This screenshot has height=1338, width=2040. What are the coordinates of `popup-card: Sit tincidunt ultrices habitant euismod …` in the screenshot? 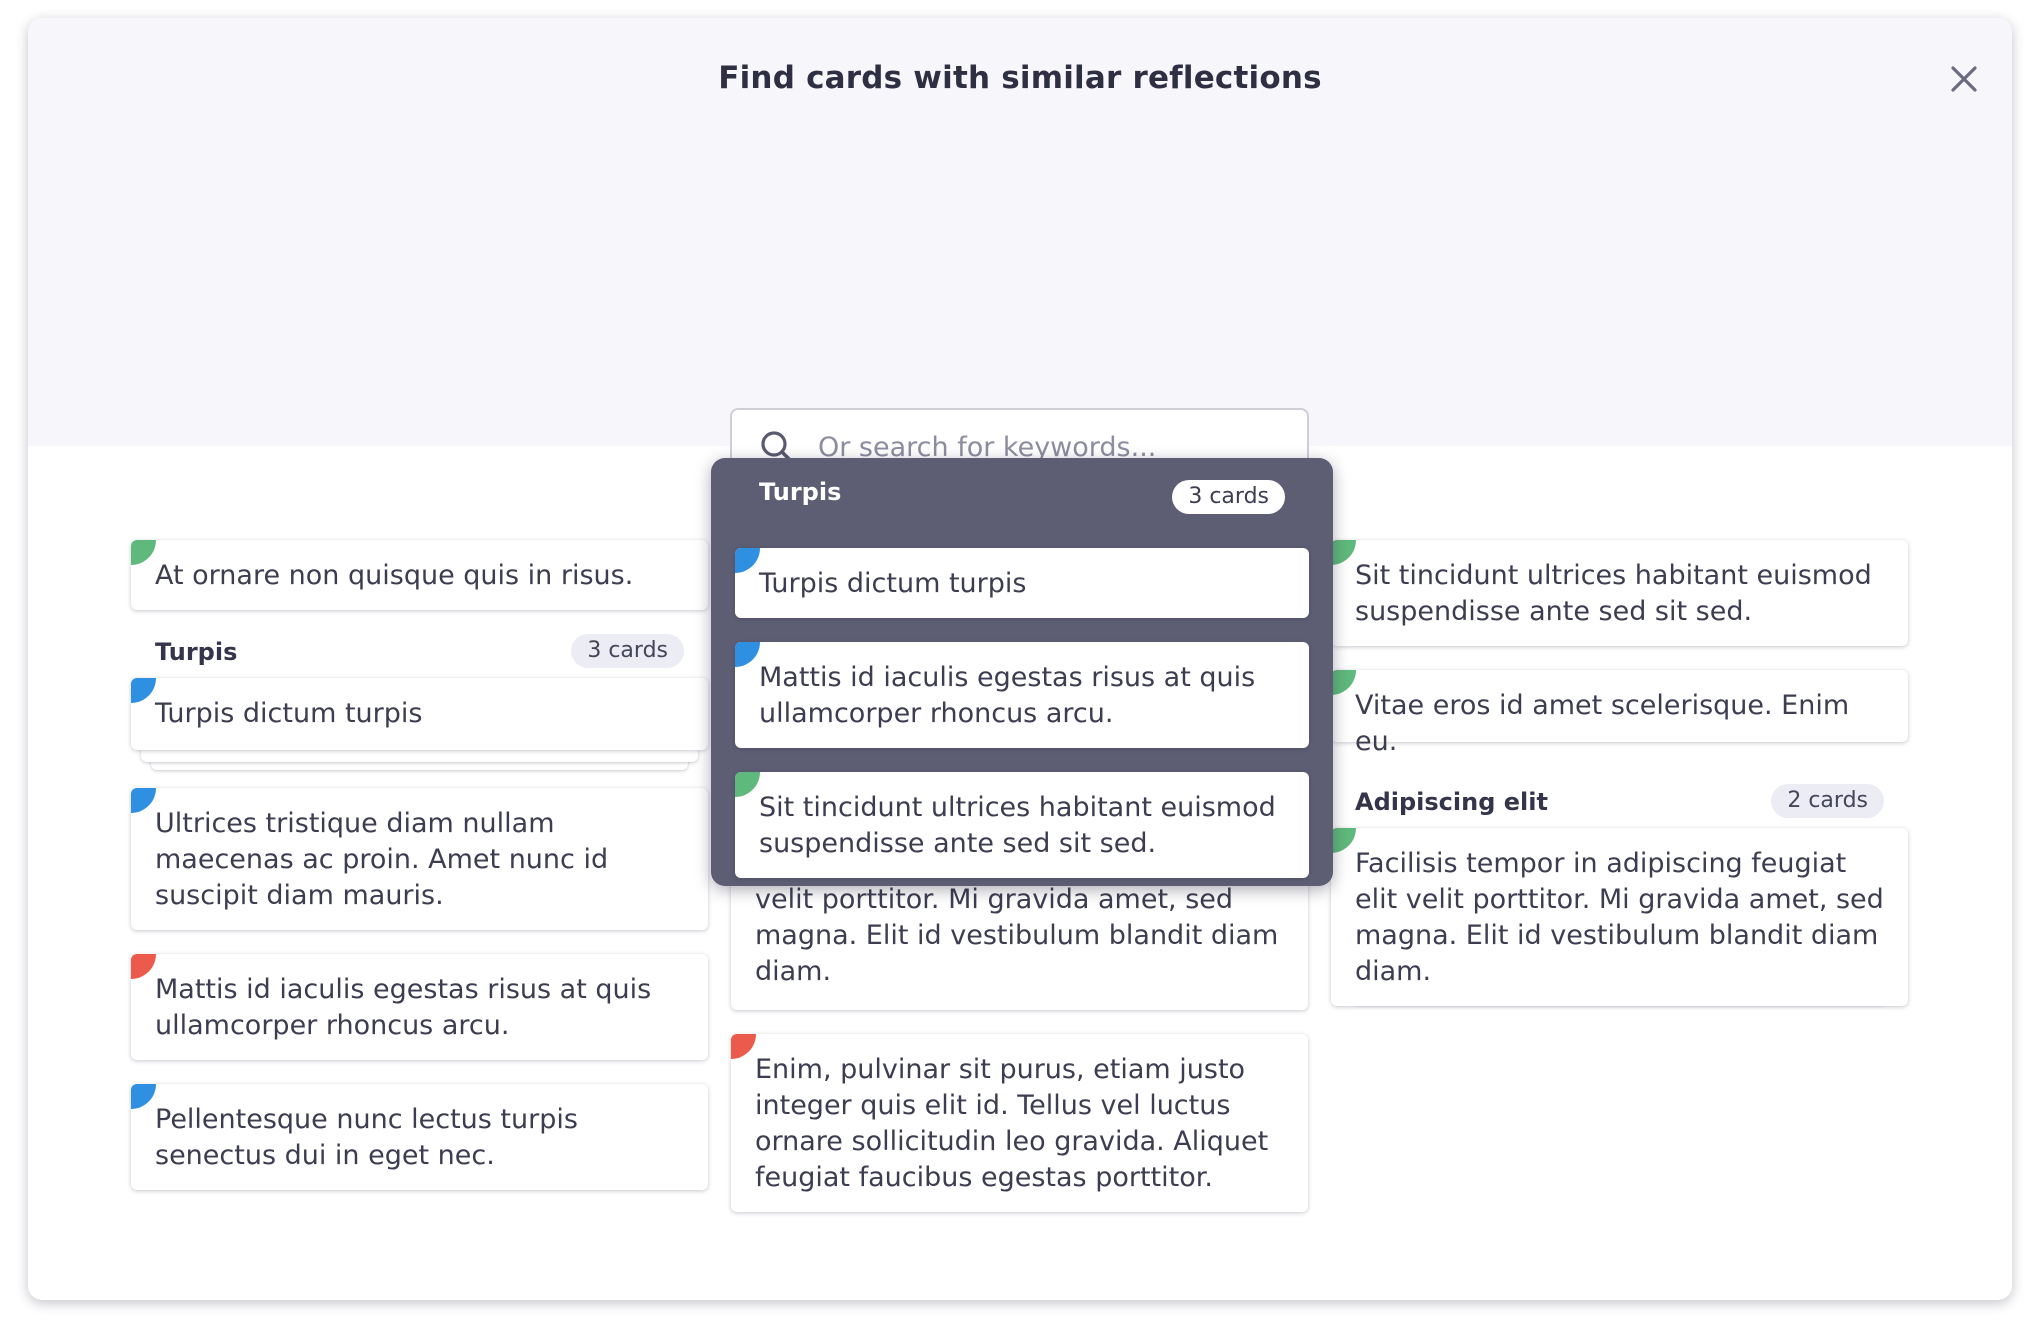 It's located at (1022, 825).